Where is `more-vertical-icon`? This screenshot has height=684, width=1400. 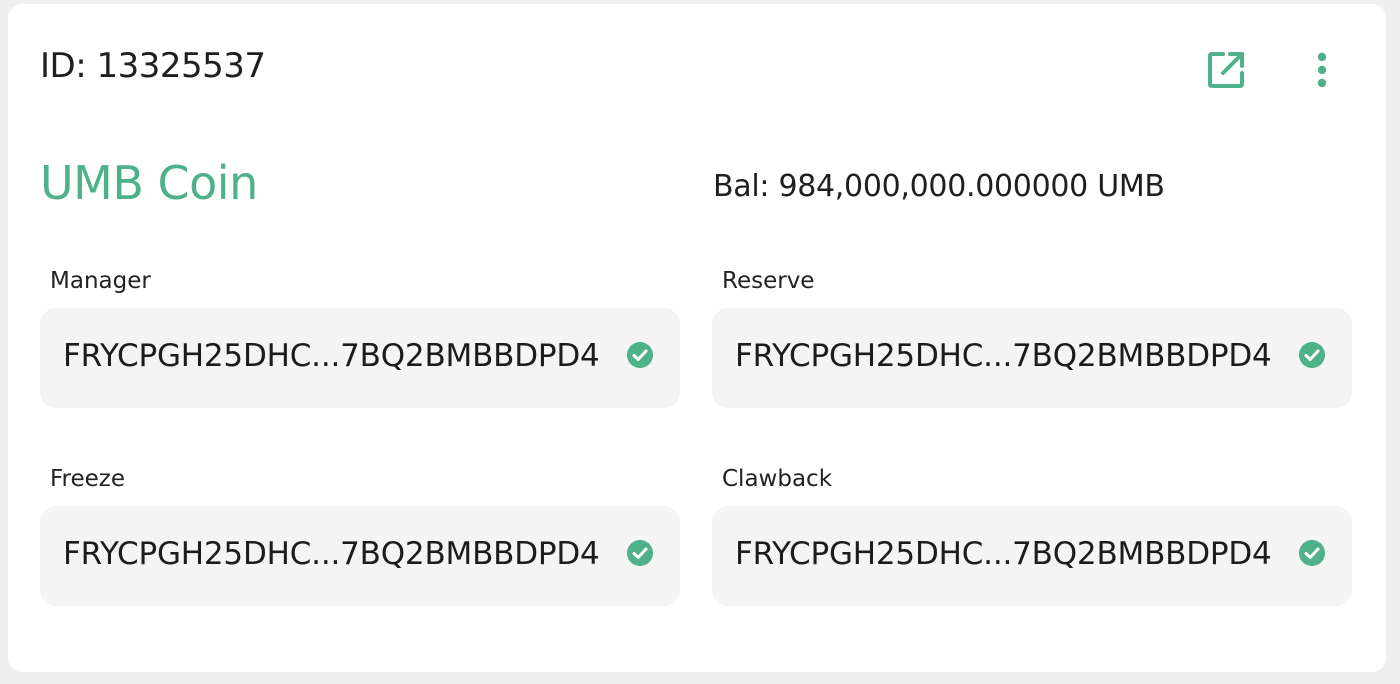 more-vertical-icon is located at coordinates (1322, 70).